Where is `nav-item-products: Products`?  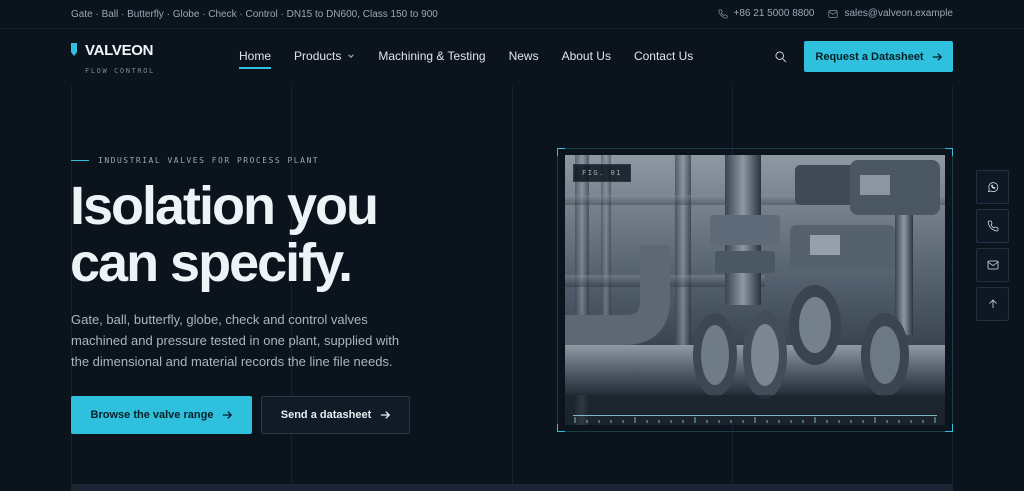
nav-item-products: Products is located at coordinates (324, 56).